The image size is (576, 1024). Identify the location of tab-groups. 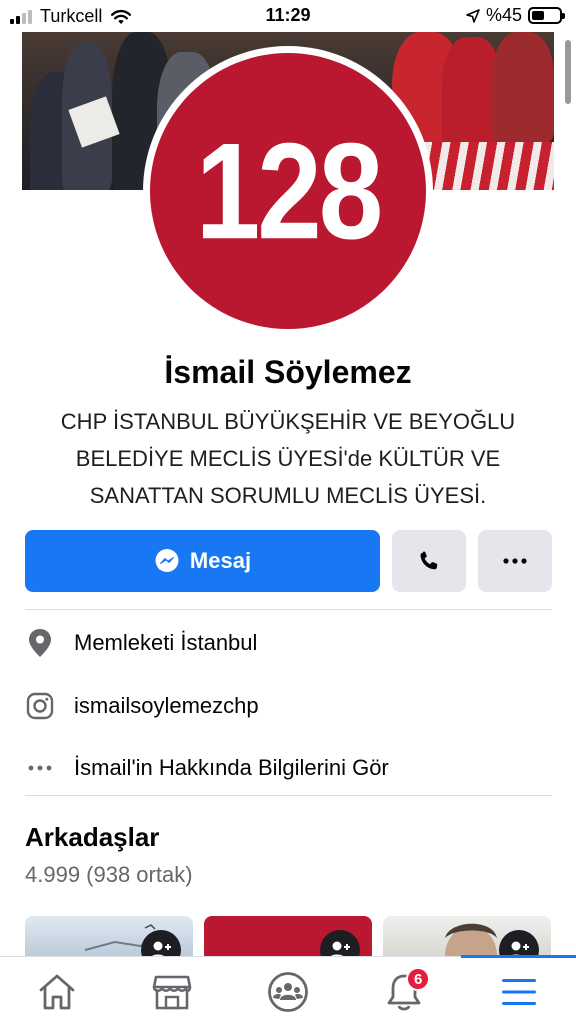
(288, 992).